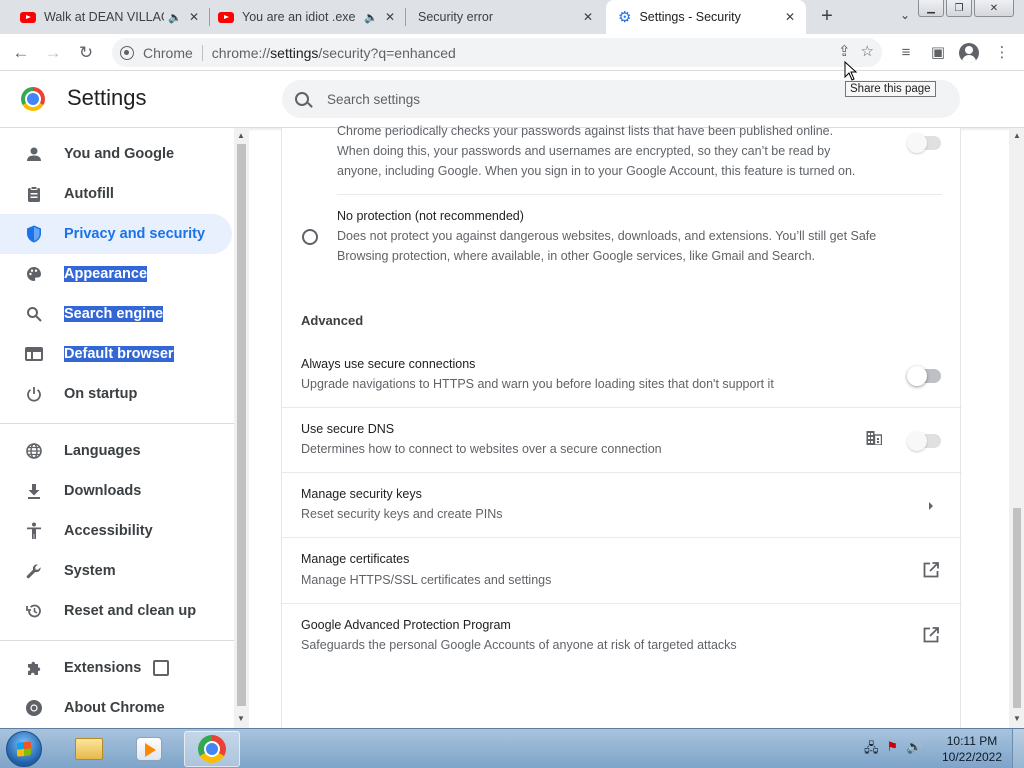 The height and width of the screenshot is (768, 1024). What do you see at coordinates (294, 52) in the screenshot?
I see `url-host: settings` at bounding box center [294, 52].